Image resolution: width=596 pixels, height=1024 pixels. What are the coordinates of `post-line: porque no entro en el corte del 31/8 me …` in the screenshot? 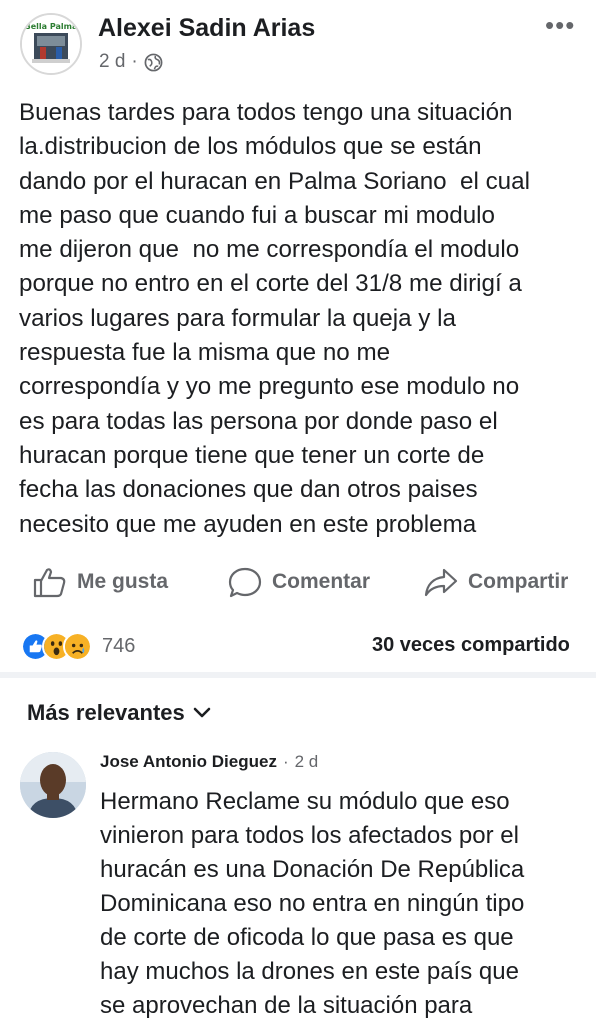 It's located at (270, 284).